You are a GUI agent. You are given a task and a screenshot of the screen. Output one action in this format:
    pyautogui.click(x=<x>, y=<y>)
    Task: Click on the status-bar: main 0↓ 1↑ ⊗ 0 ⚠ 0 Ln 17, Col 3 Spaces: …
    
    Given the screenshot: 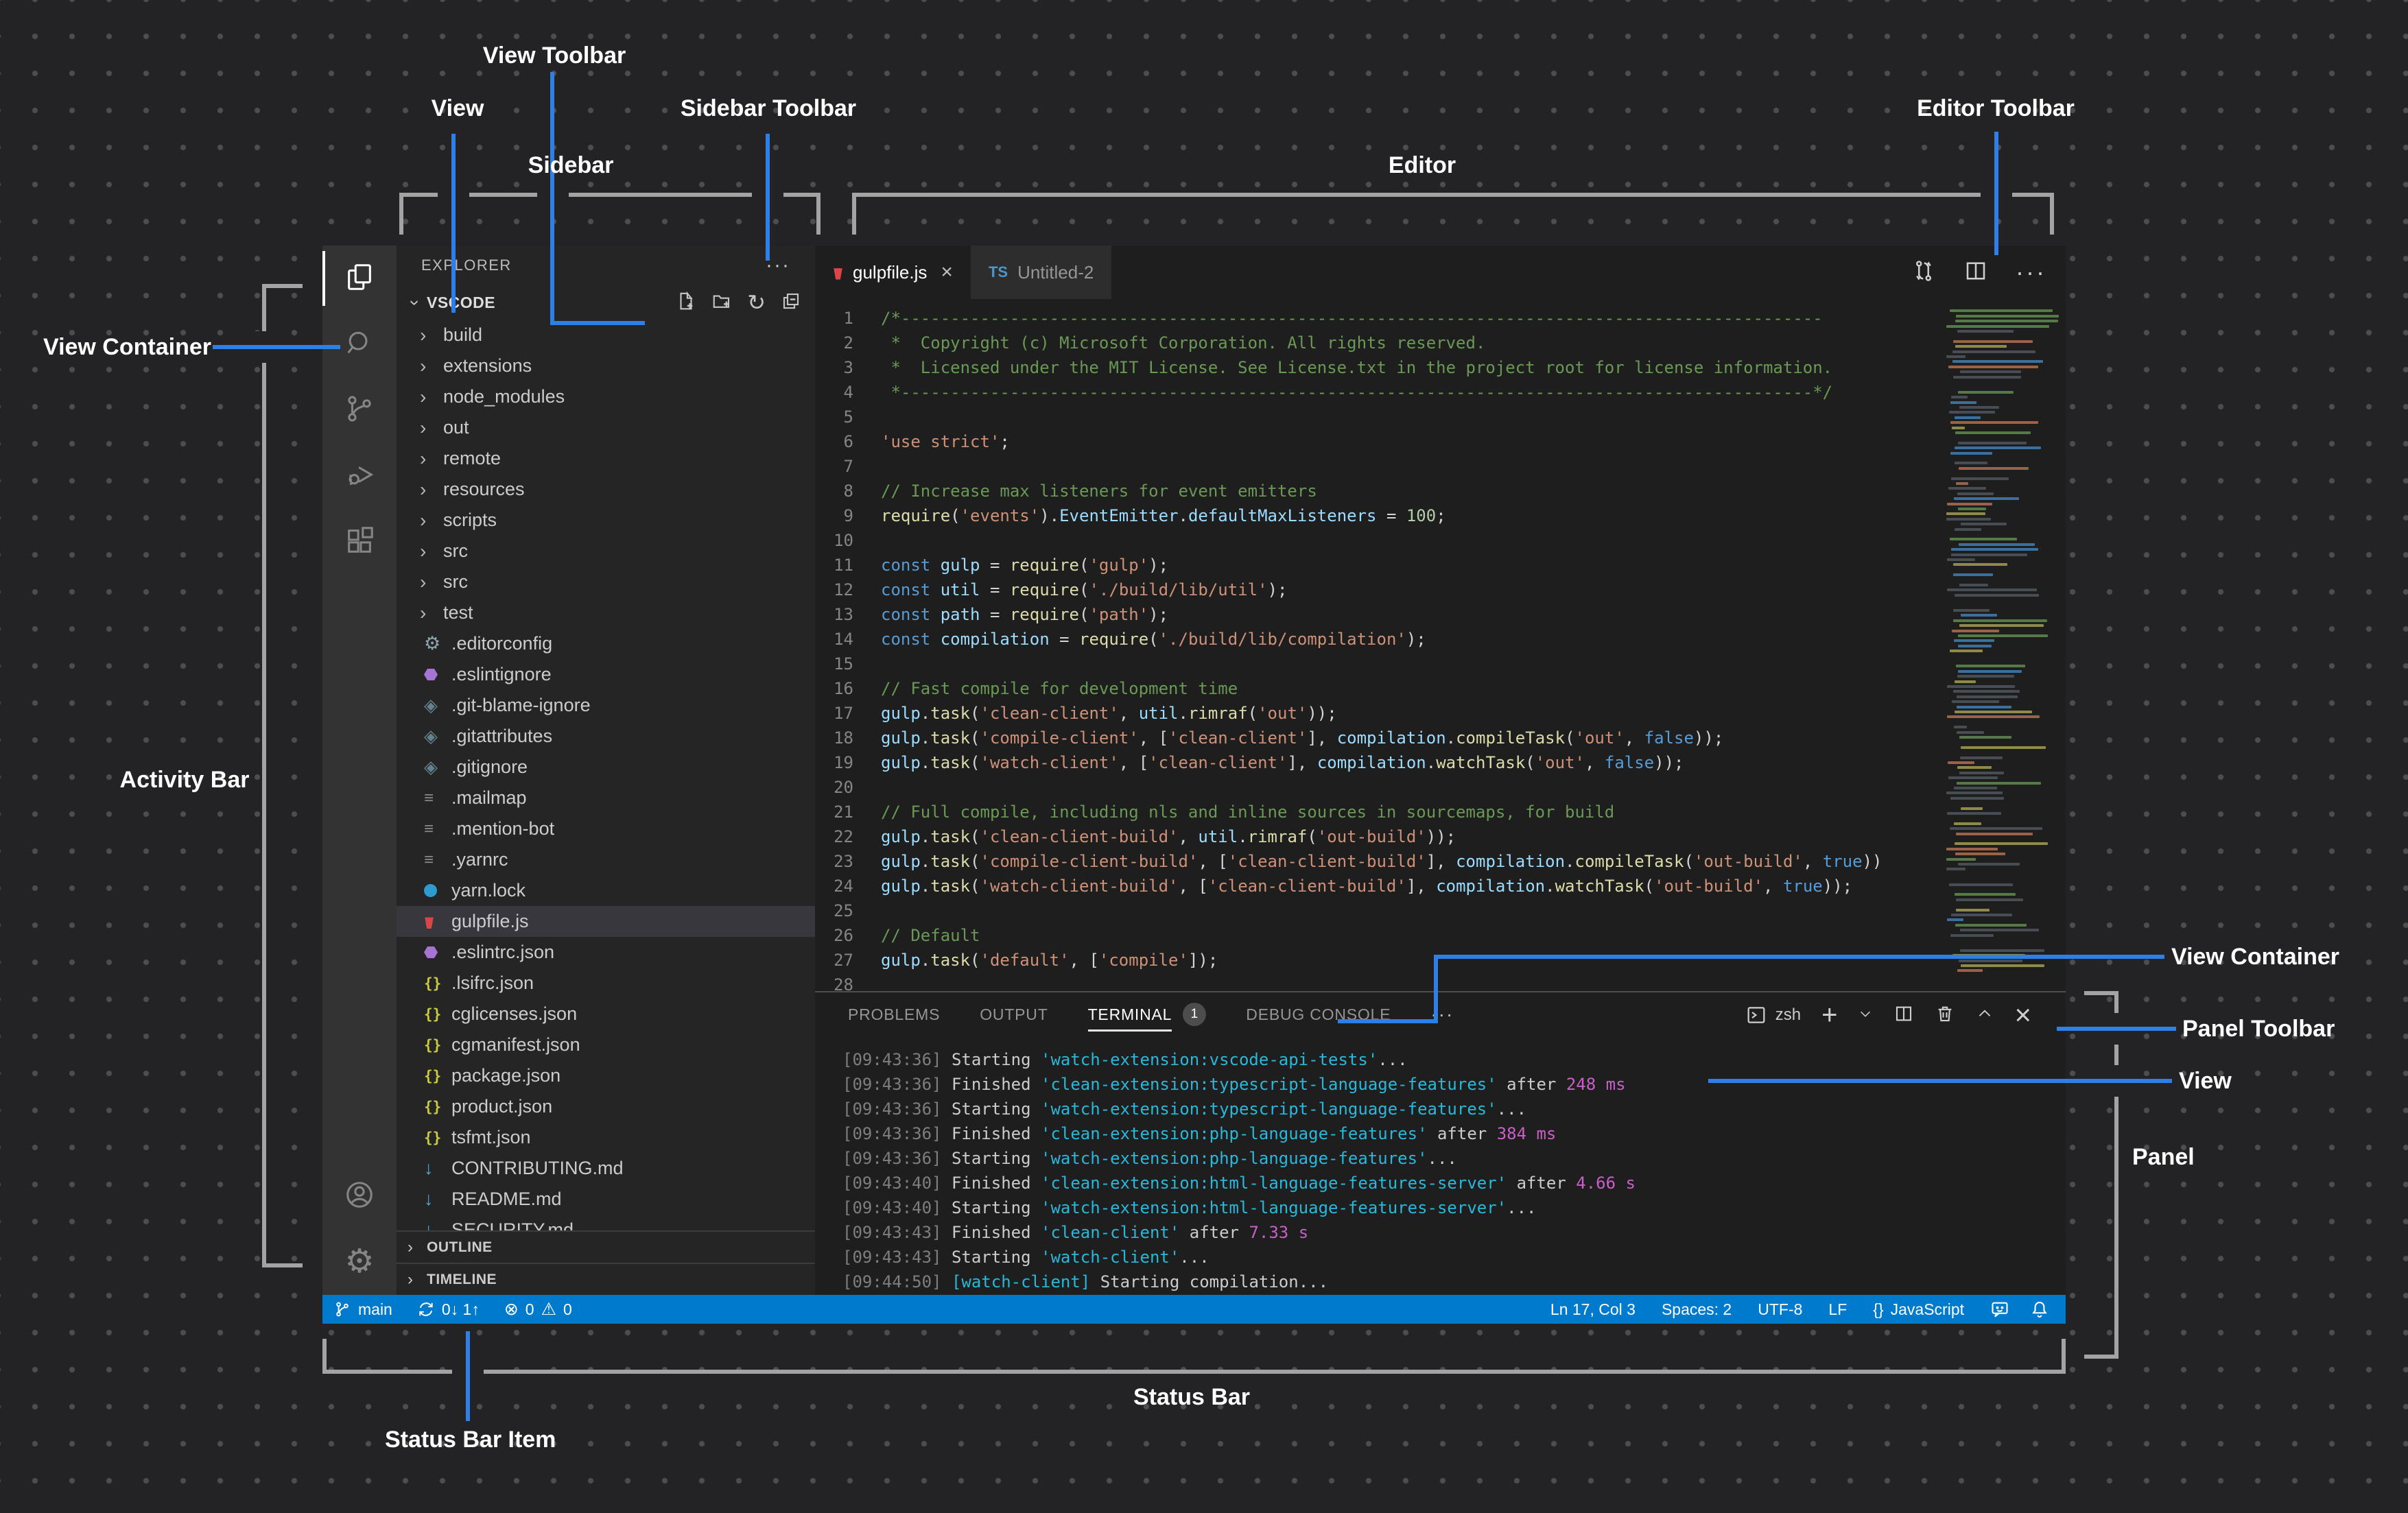 What is the action you would take?
    pyautogui.click(x=1194, y=1309)
    